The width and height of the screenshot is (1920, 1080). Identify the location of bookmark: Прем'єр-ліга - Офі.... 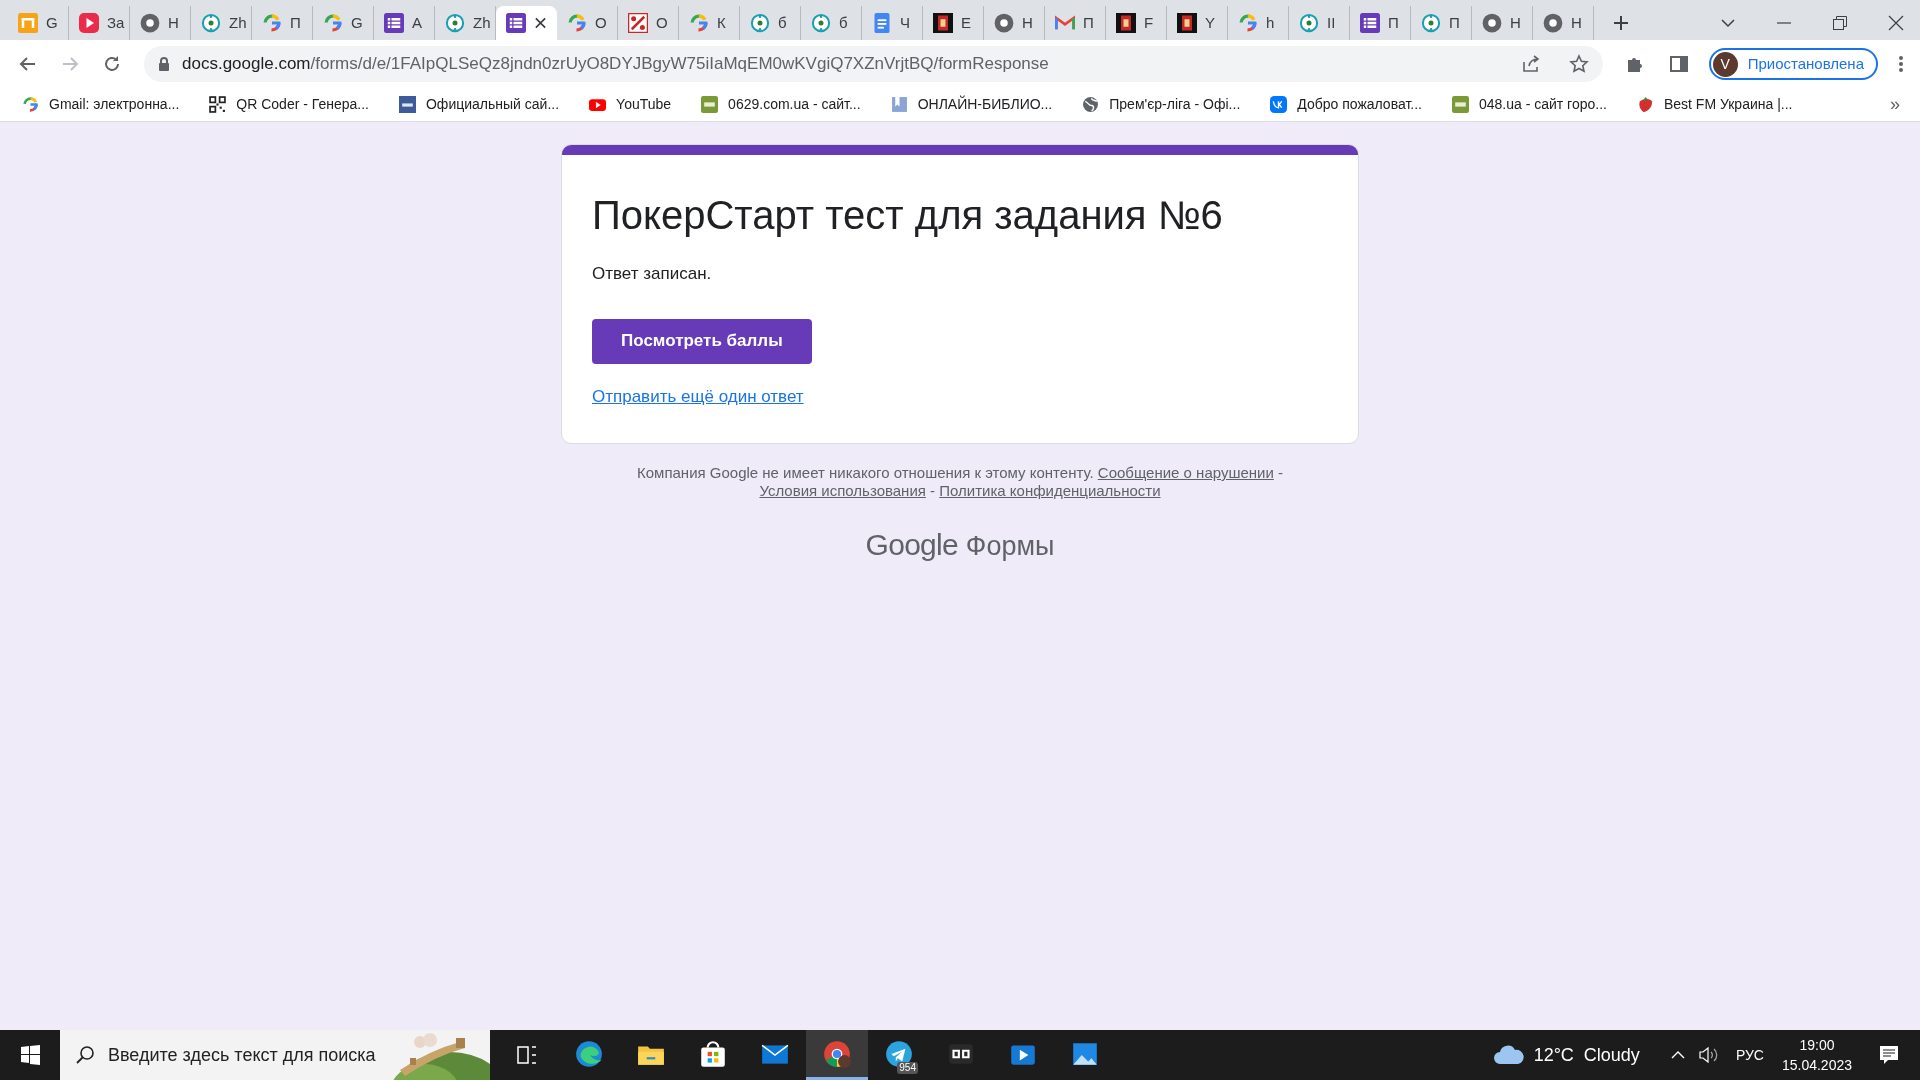
(1161, 104).